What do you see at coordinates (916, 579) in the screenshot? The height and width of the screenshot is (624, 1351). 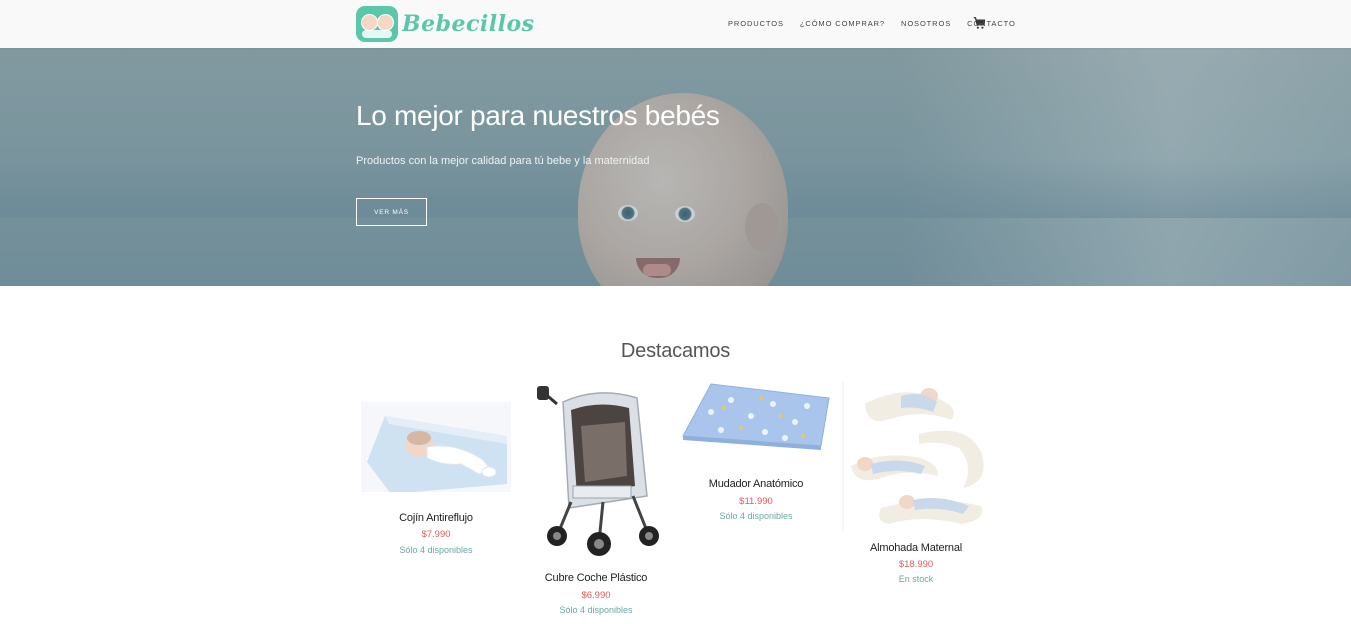 I see `product-stock: En stock` at bounding box center [916, 579].